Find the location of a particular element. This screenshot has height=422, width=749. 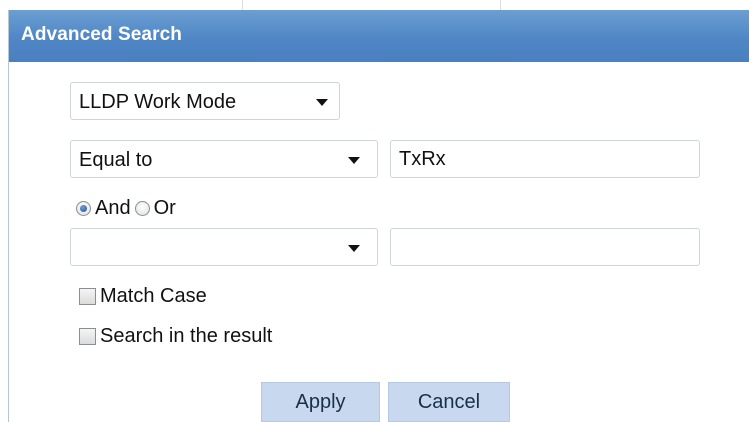

condition2-value-input is located at coordinates (545, 247).